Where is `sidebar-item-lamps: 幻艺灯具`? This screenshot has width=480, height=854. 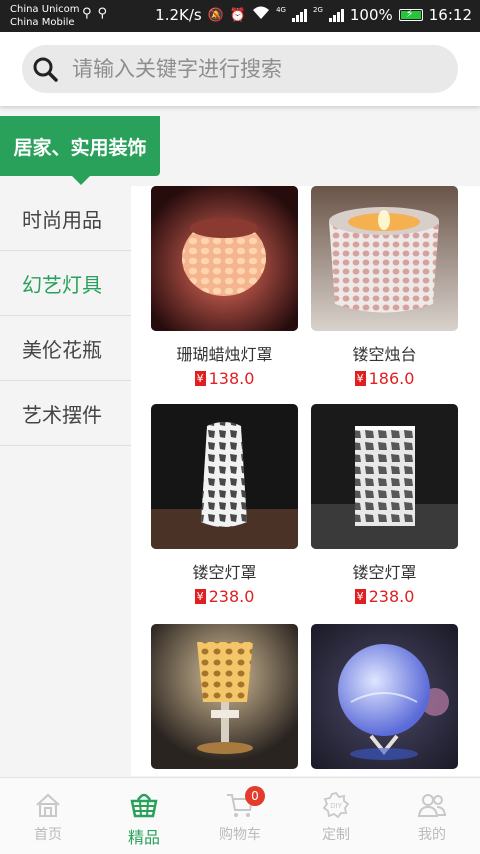 sidebar-item-lamps: 幻艺灯具 is located at coordinates (65, 283).